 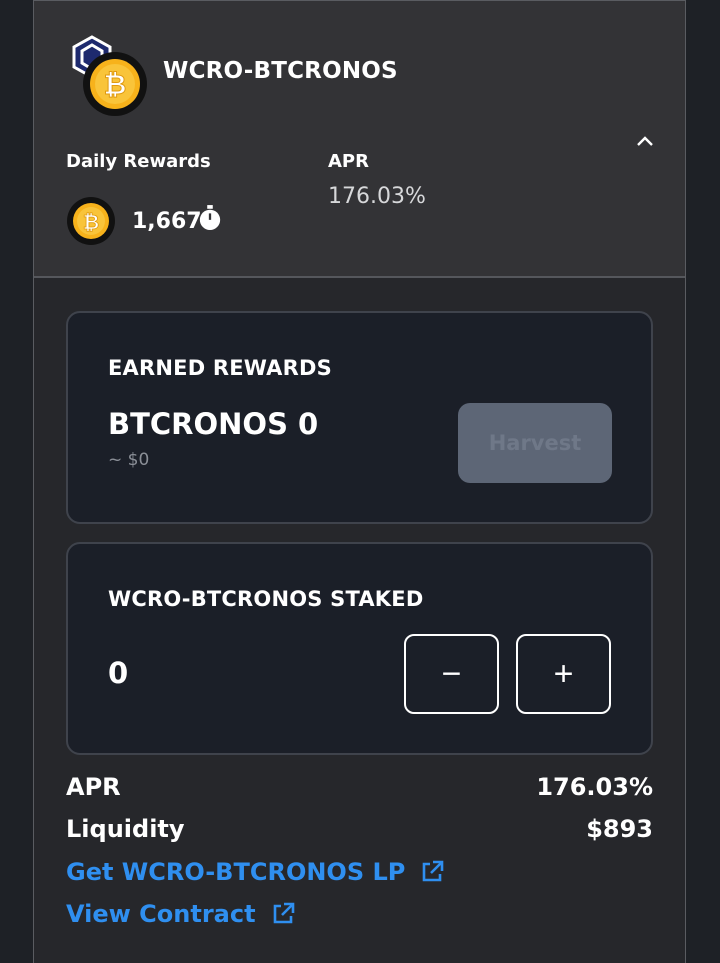 What do you see at coordinates (118, 673) in the screenshot?
I see `staked-amount: 0` at bounding box center [118, 673].